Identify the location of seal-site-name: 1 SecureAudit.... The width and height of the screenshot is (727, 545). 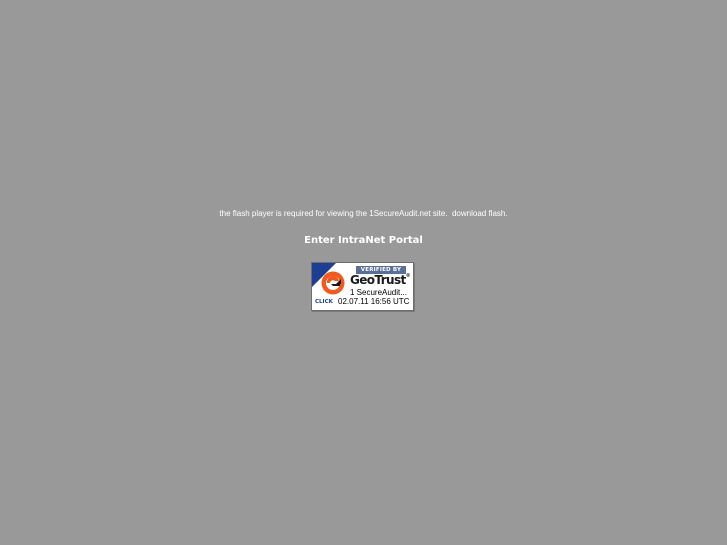
(378, 292).